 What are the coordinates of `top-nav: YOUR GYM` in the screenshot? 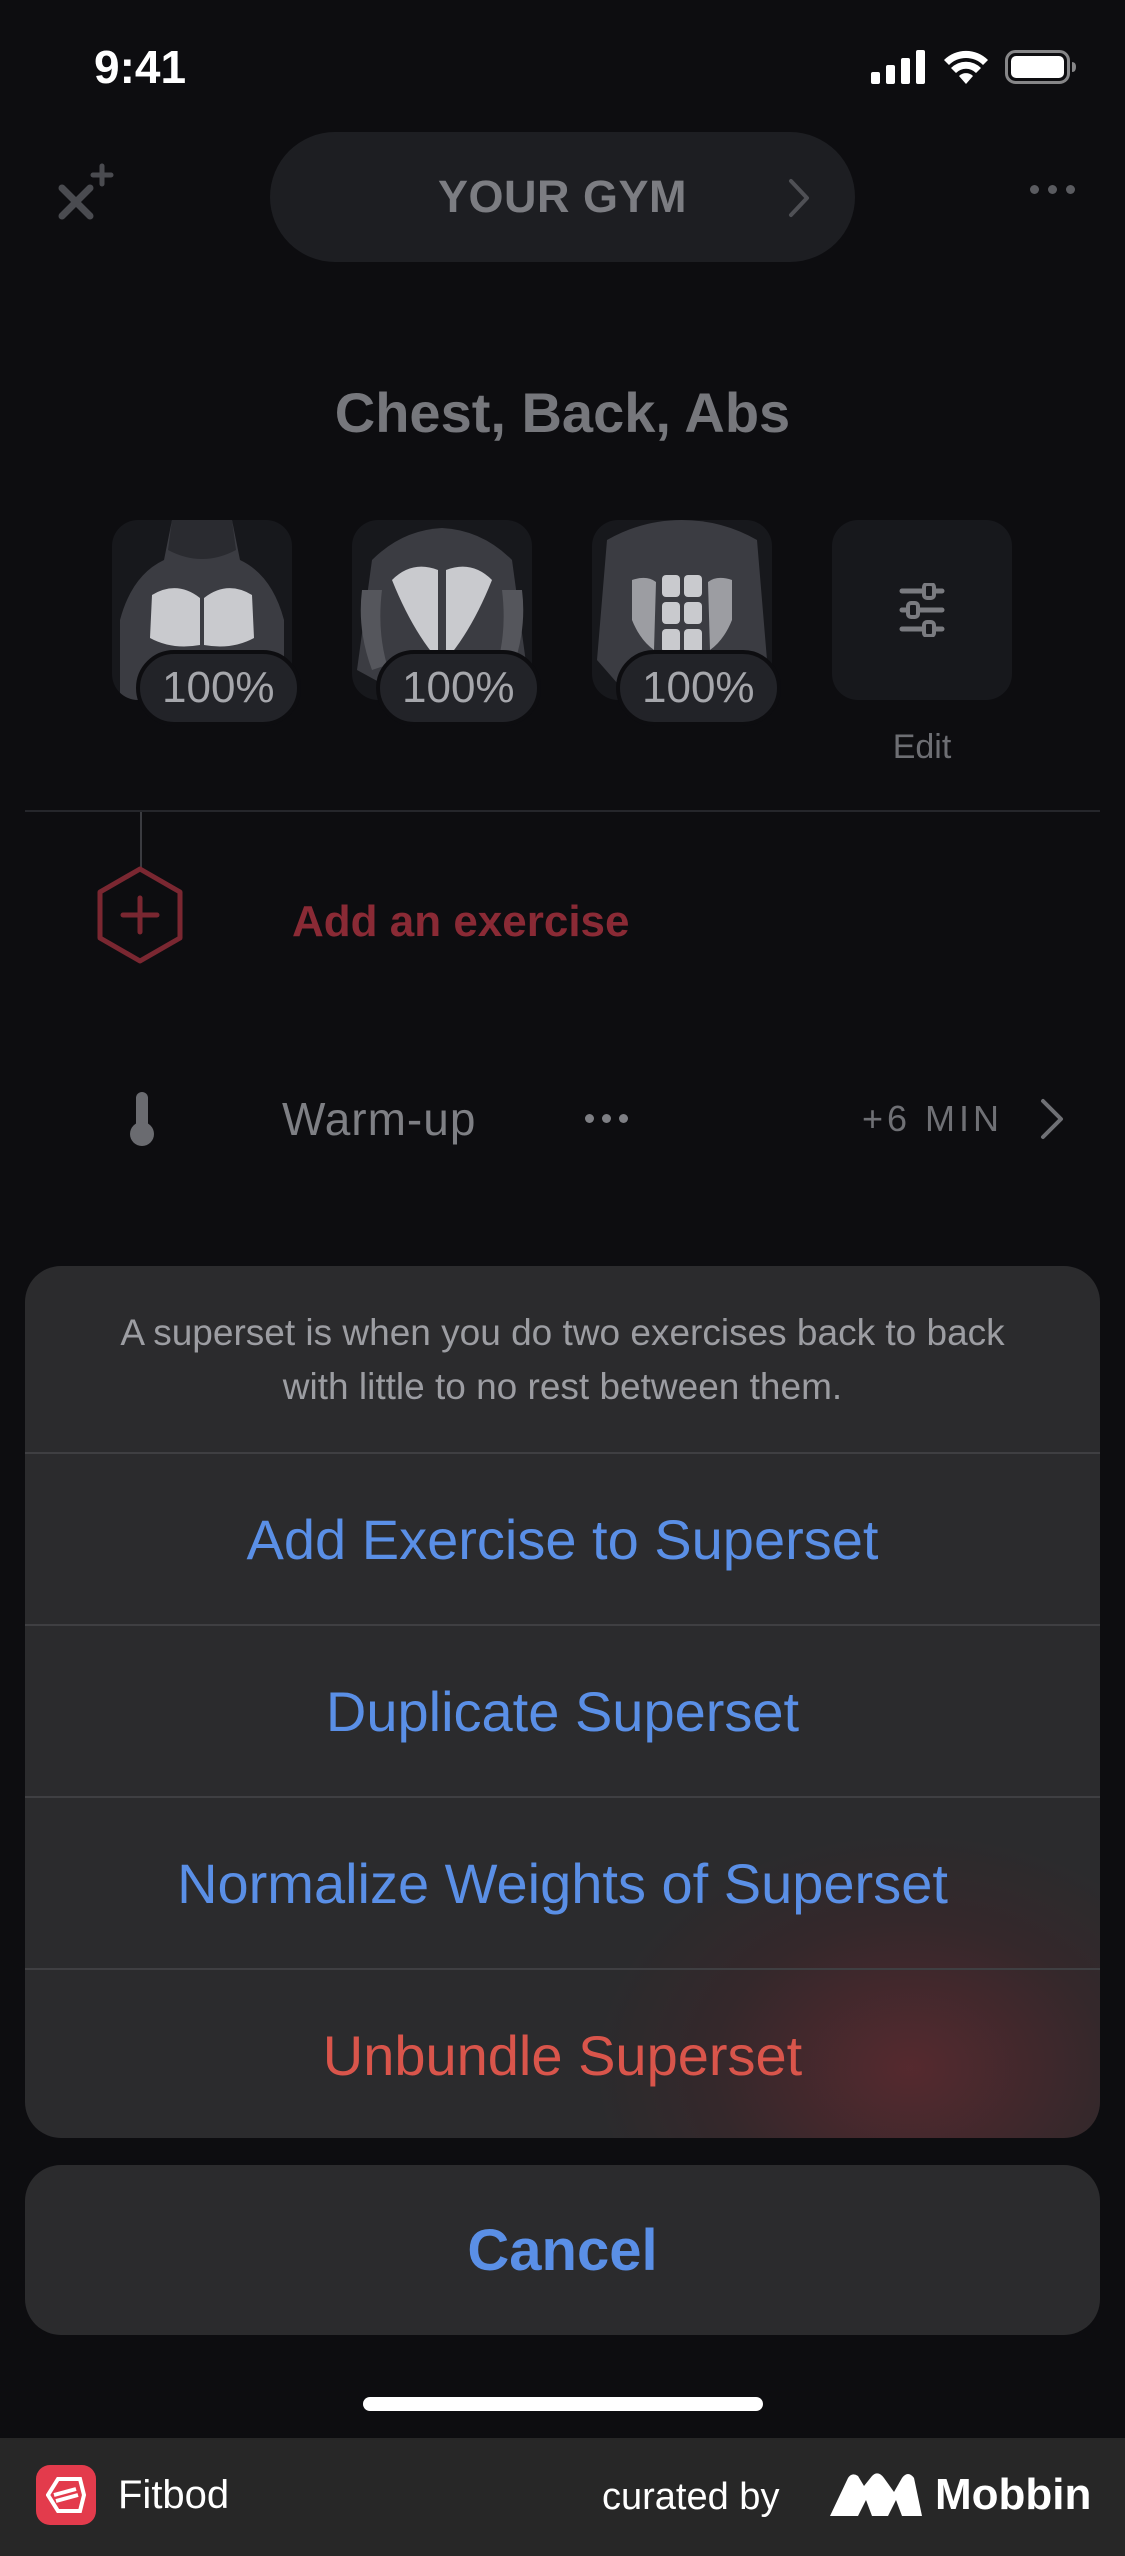 It's located at (562, 197).